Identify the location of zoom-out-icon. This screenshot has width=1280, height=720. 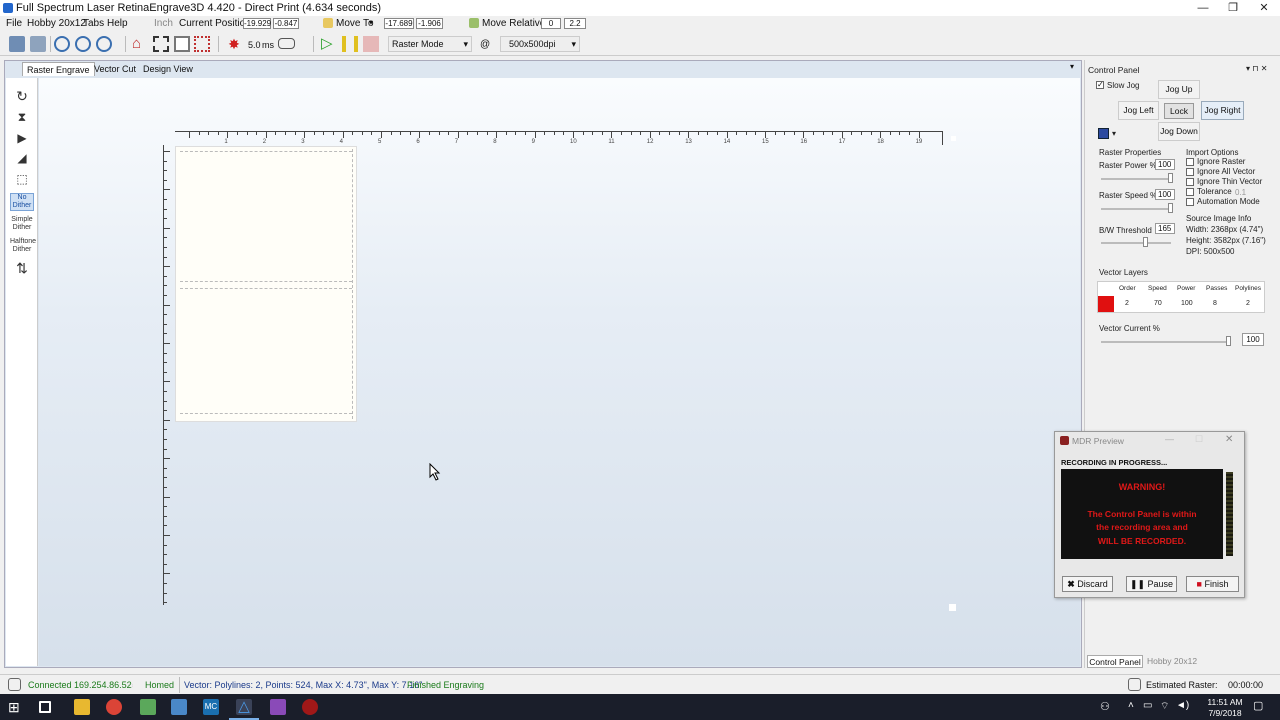
(83, 44).